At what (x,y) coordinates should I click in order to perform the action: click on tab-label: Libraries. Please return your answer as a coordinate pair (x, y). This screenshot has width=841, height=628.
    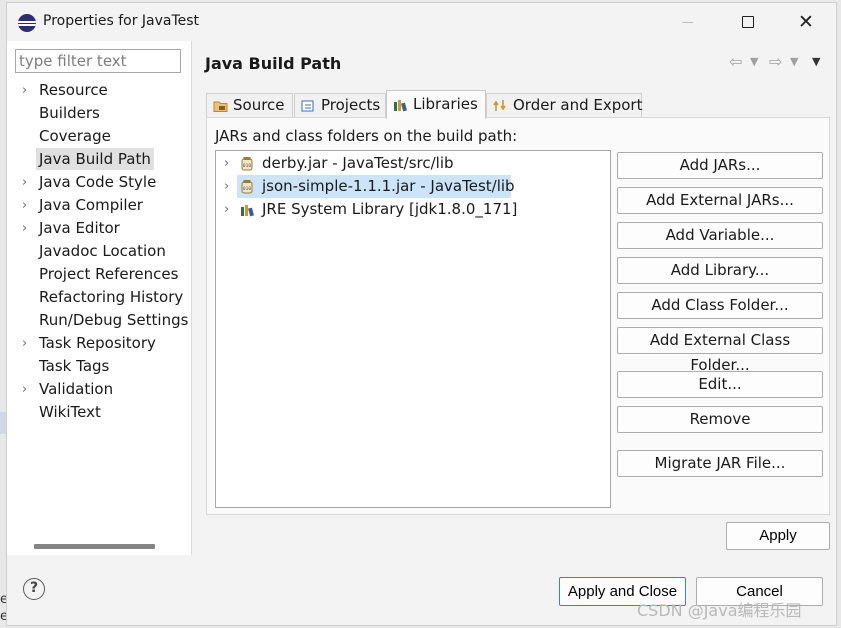
    Looking at the image, I should click on (445, 104).